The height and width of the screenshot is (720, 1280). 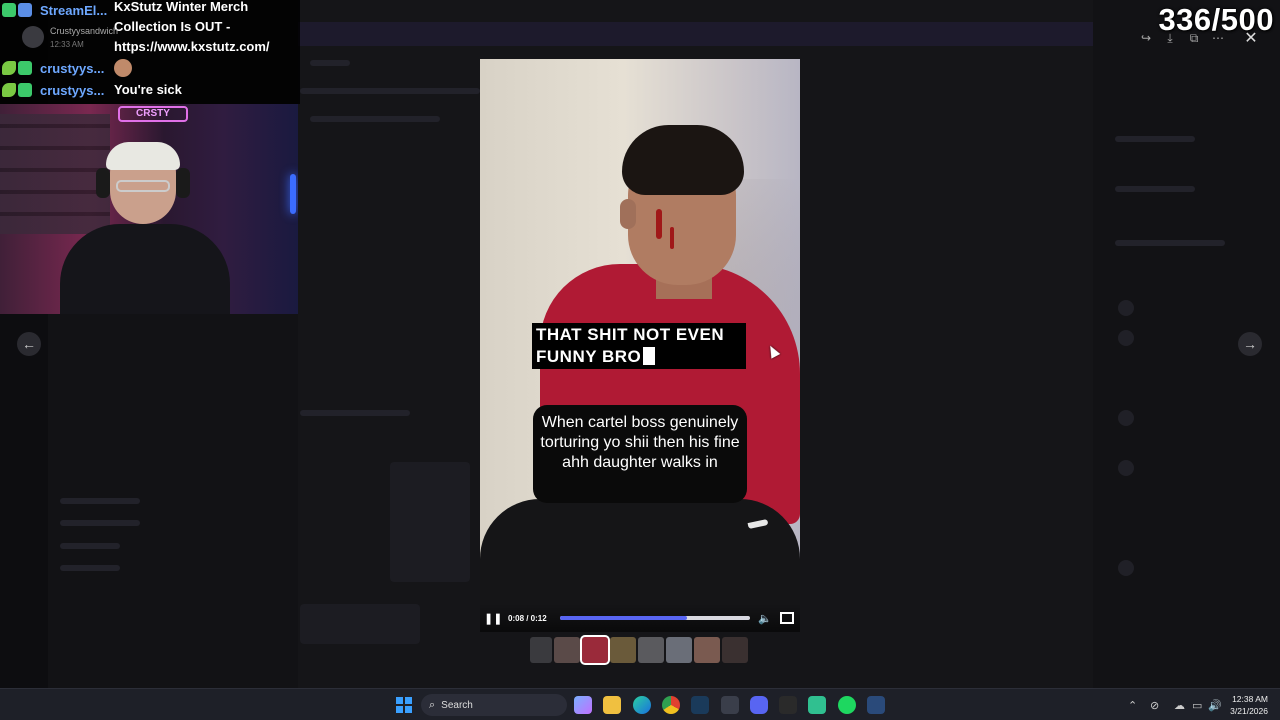 I want to click on windows-taskbar: ⌕ Search ⌃ ⊘ ☁ ▭ 🔊 12:38 AM 3/21/2026, so click(x=640, y=704).